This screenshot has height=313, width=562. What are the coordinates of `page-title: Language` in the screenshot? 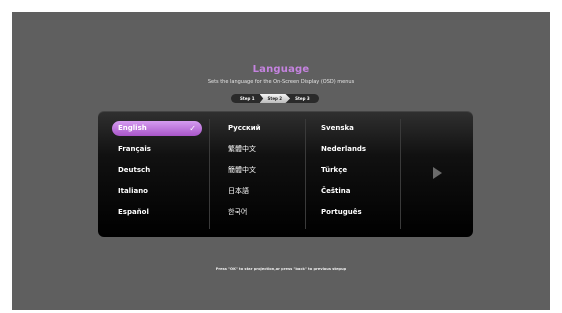 It's located at (281, 69).